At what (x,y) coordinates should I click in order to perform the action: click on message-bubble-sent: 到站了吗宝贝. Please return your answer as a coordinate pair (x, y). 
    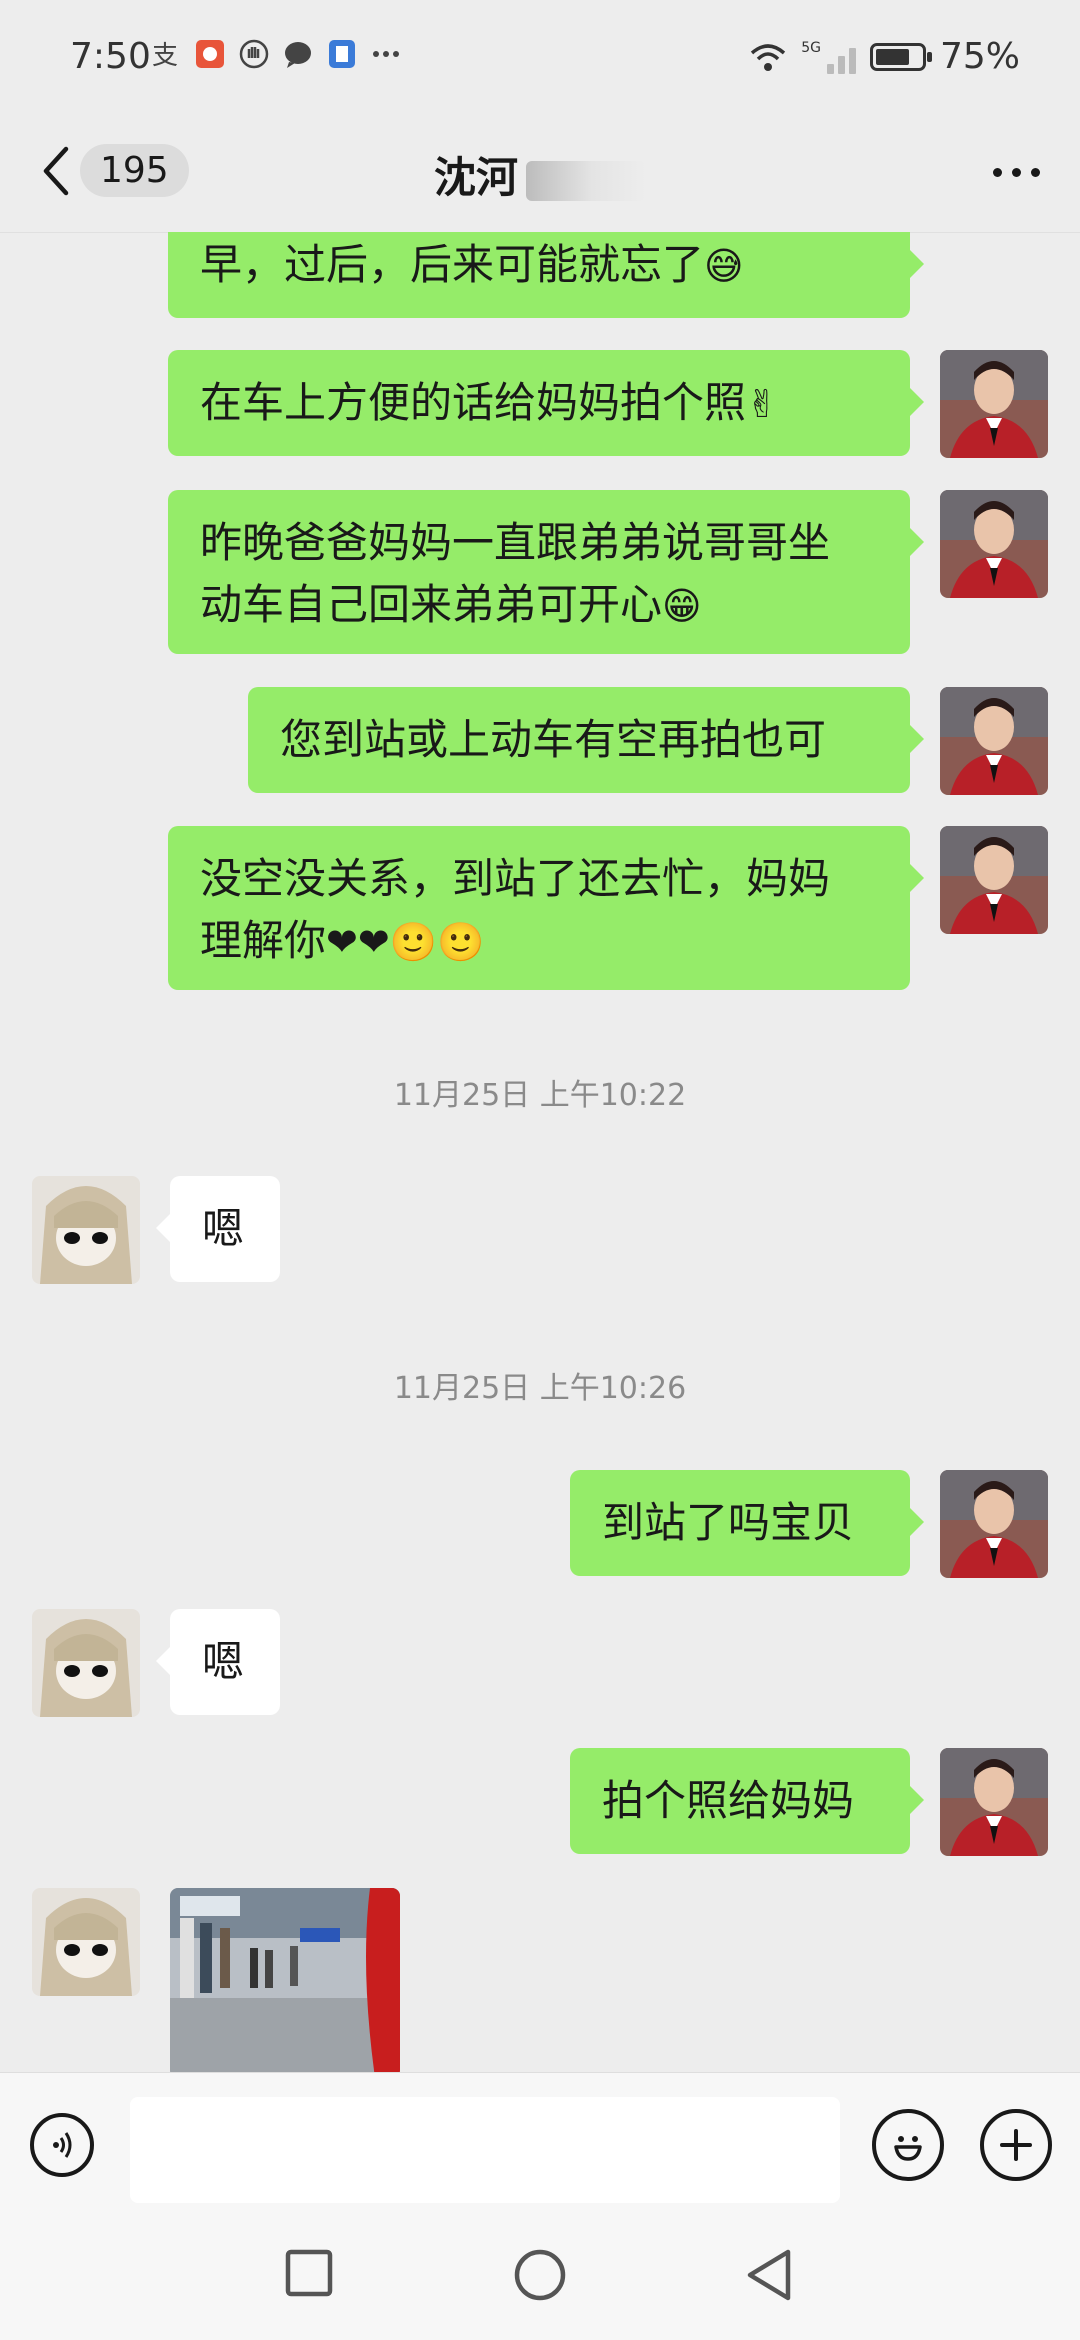
    Looking at the image, I should click on (747, 1523).